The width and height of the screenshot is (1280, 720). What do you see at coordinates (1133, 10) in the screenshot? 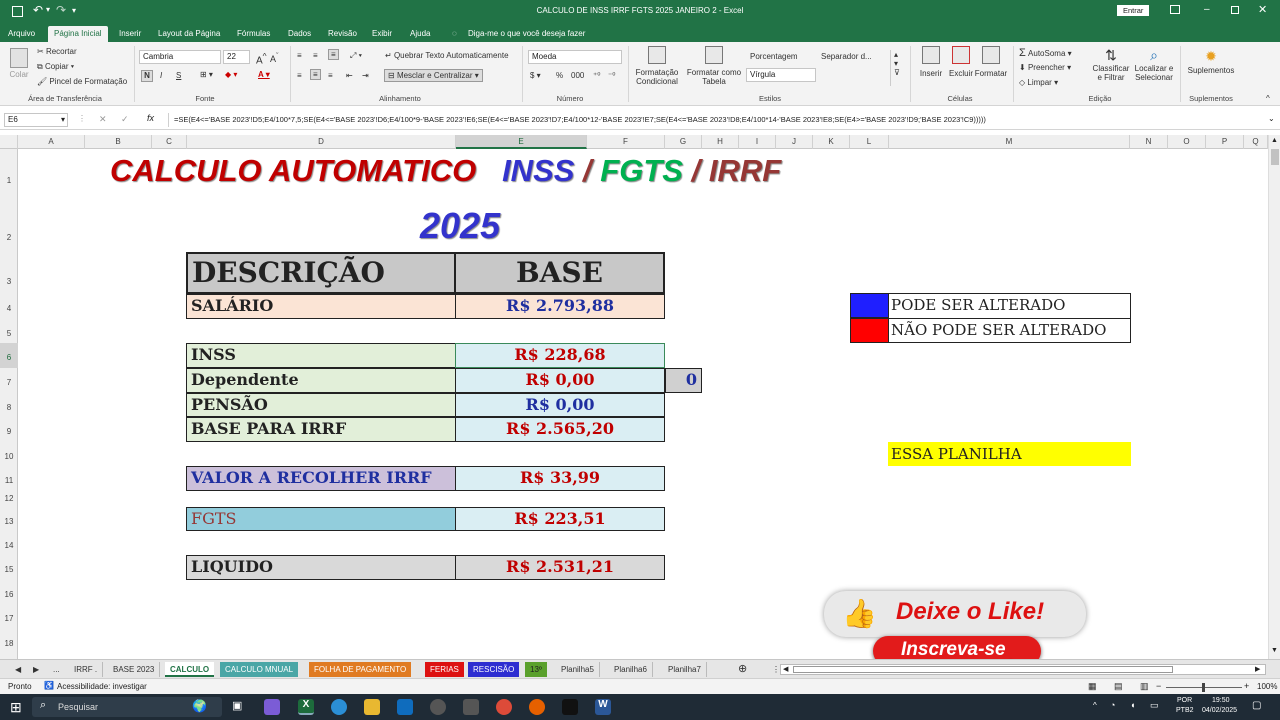
I see `signin-button: Entrar` at bounding box center [1133, 10].